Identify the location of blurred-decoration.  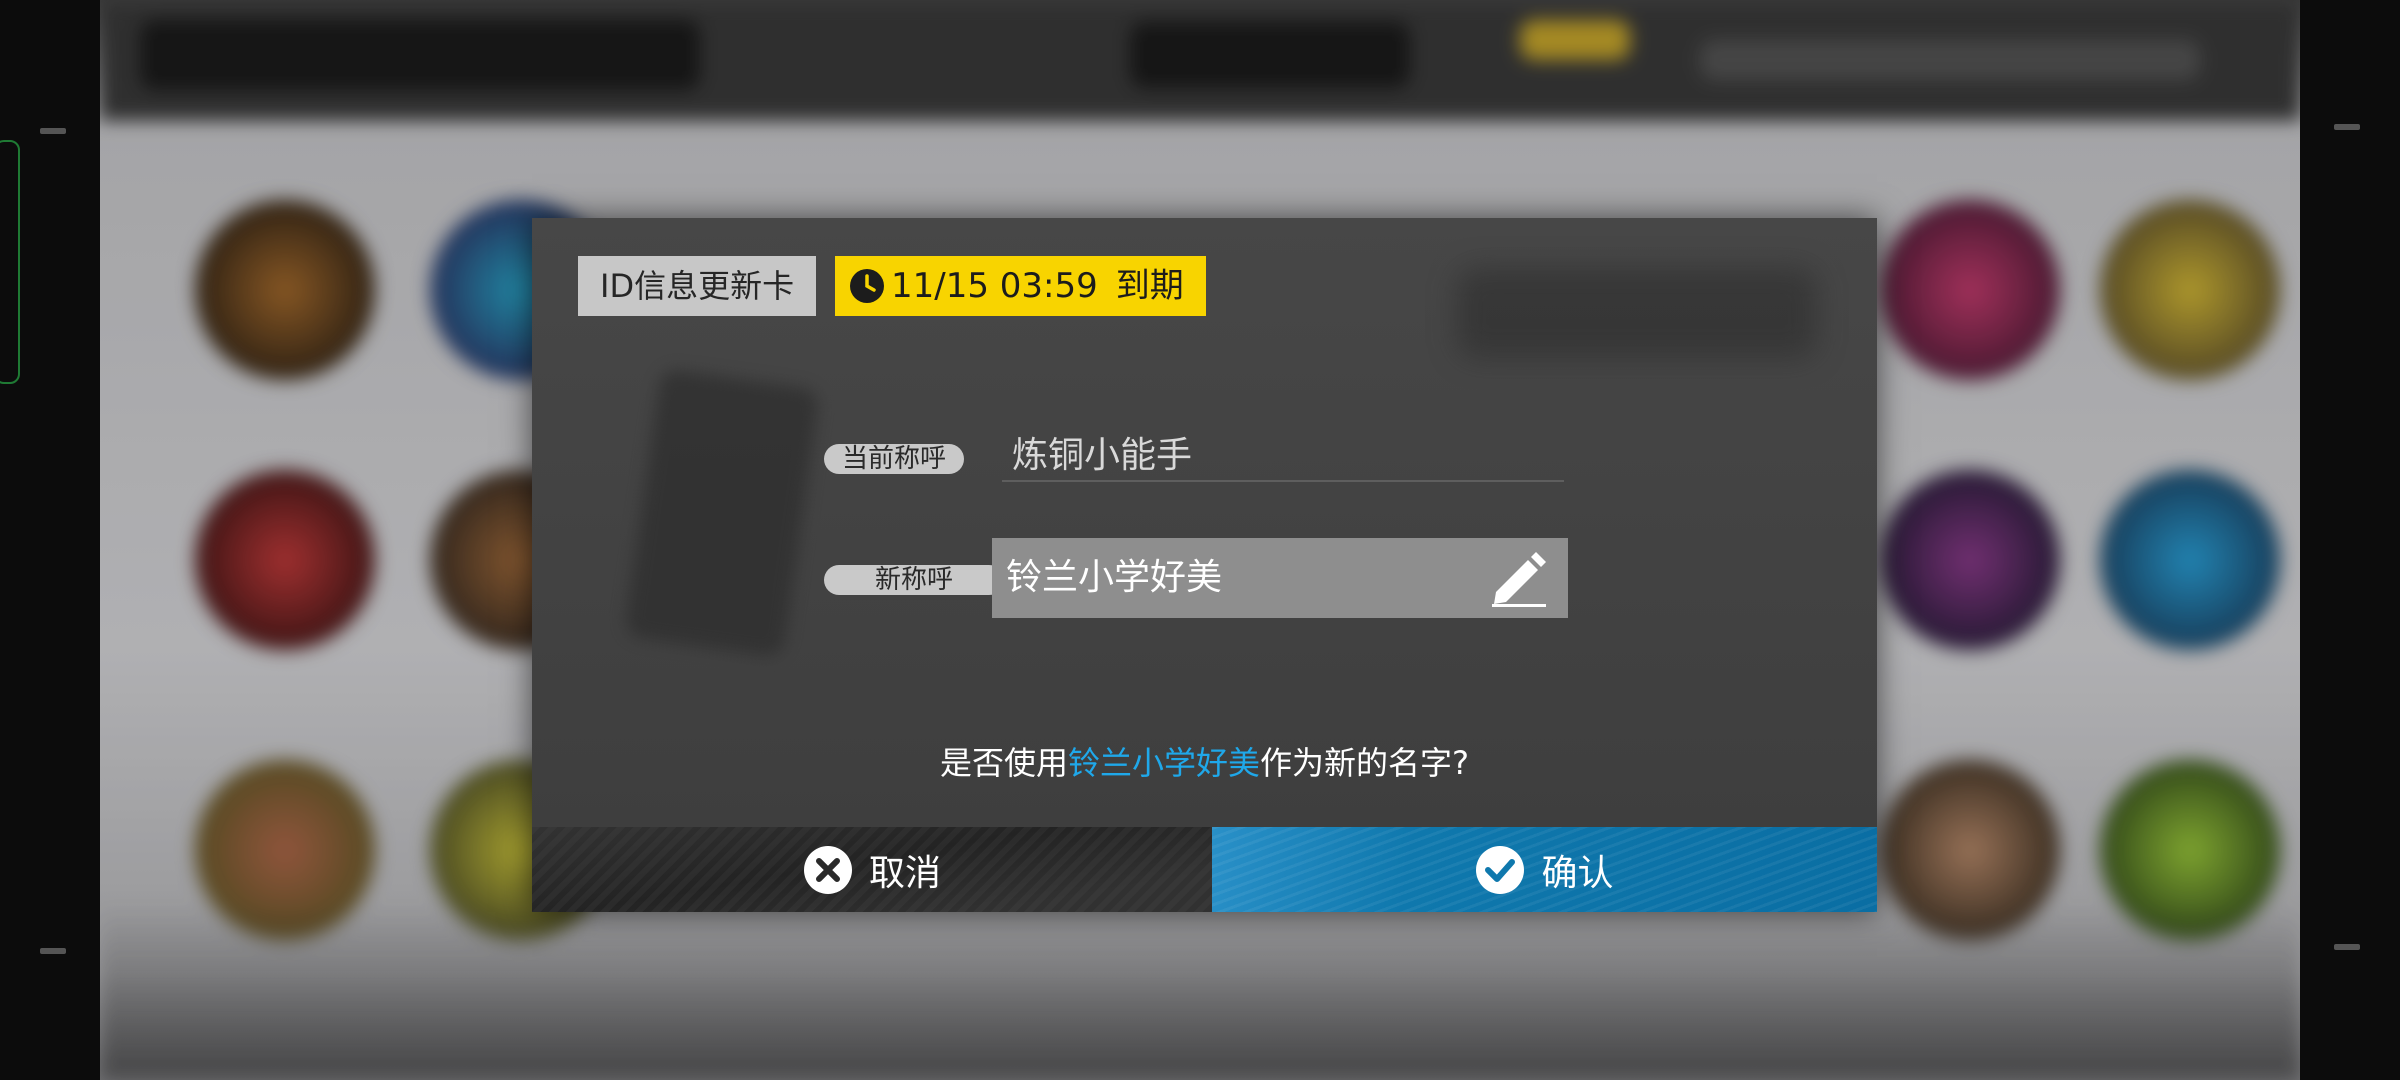
(1637, 313).